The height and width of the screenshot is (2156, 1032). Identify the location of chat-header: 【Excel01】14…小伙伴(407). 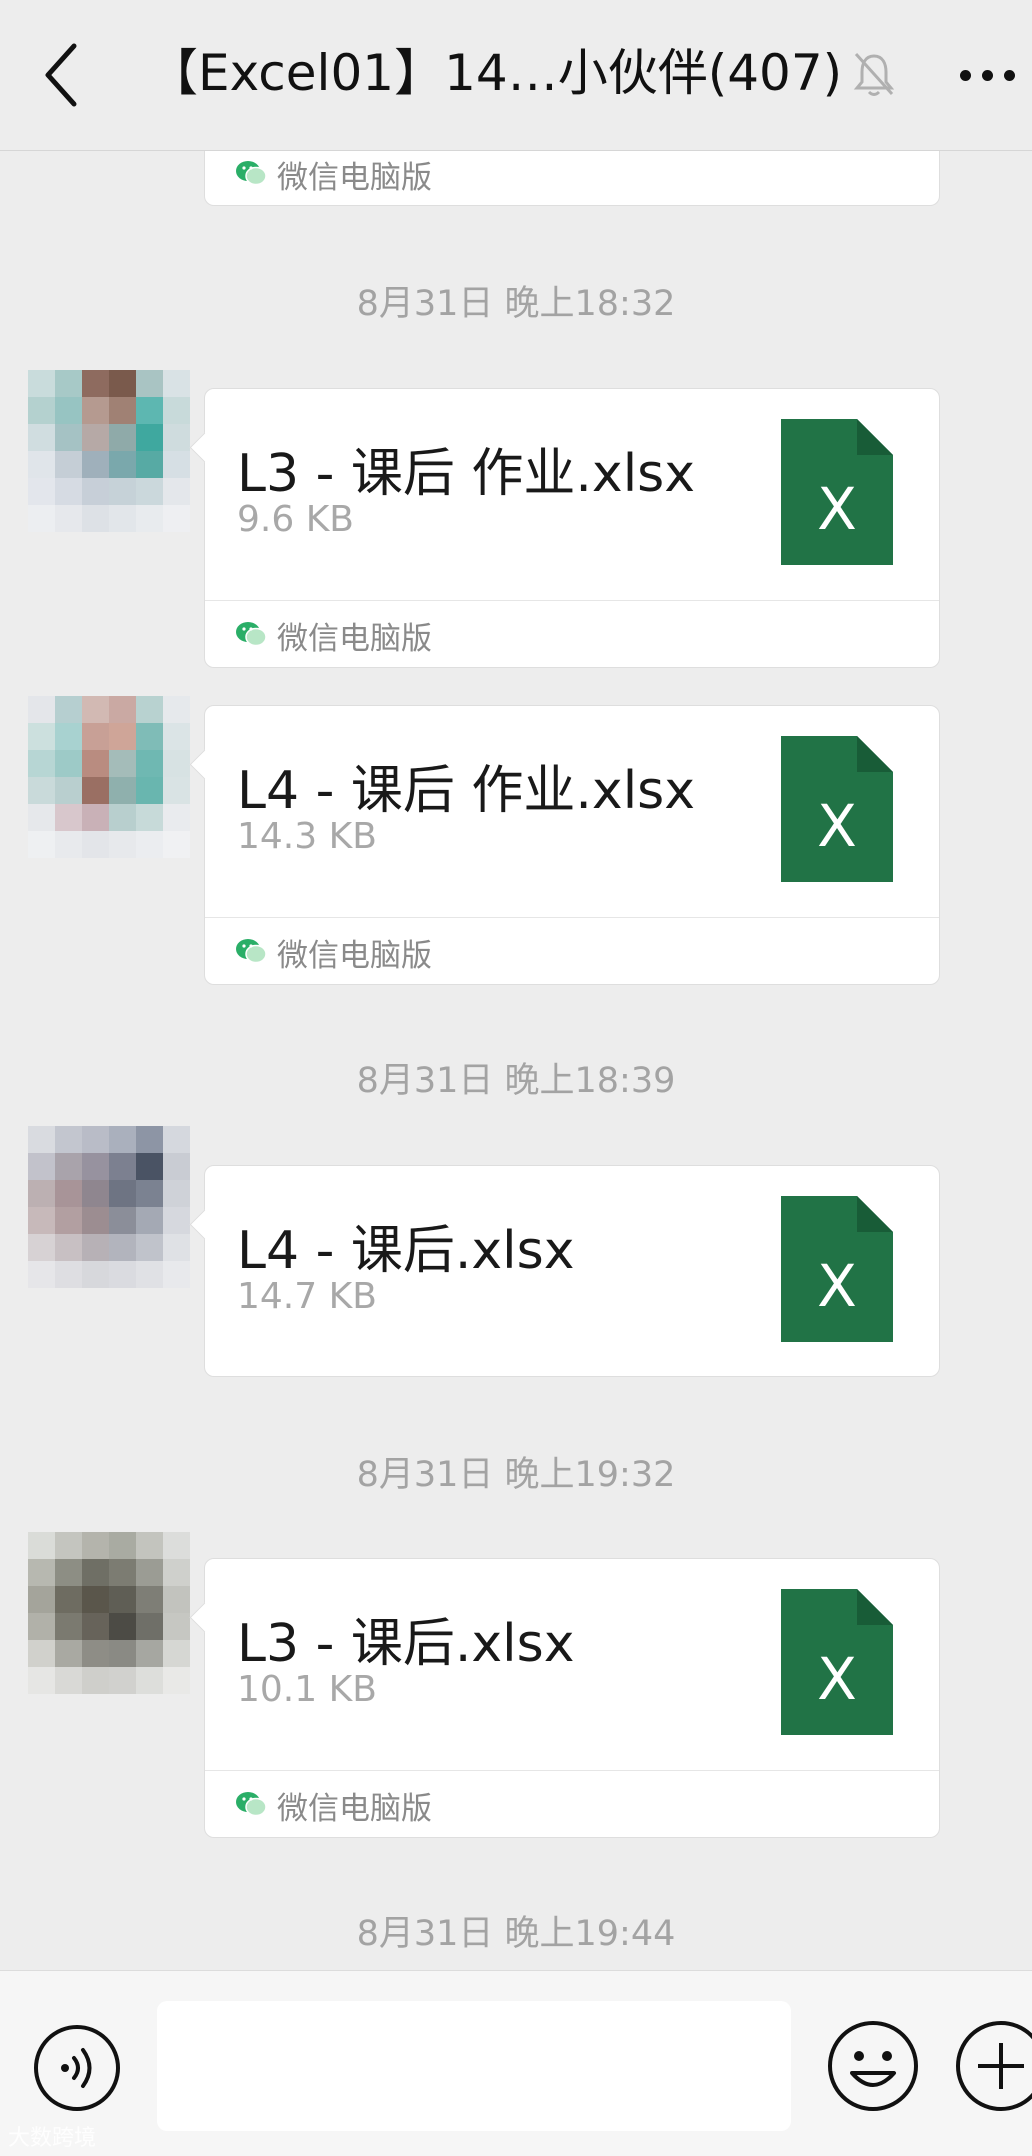
(516, 75).